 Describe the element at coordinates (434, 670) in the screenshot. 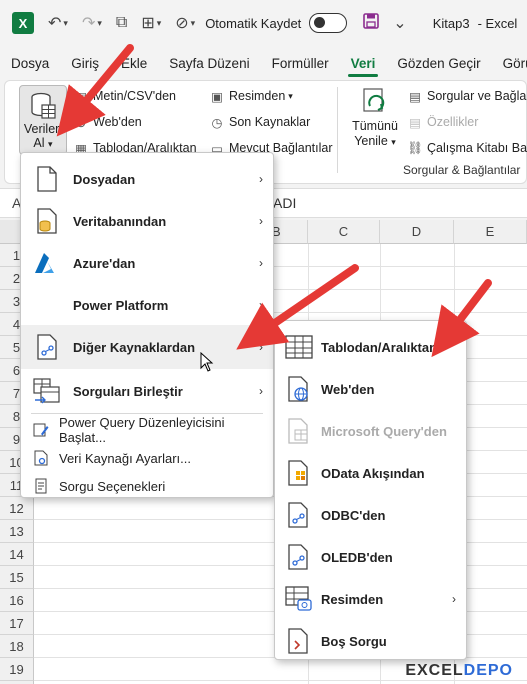

I see `watermark-part1: EXCEL` at that location.